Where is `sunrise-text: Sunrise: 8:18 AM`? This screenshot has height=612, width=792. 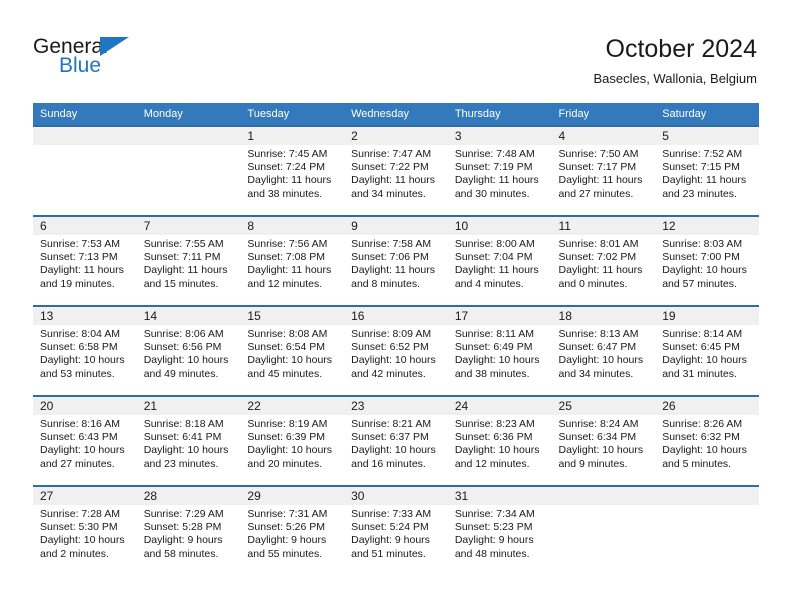 sunrise-text: Sunrise: 8:18 AM is located at coordinates (183, 424).